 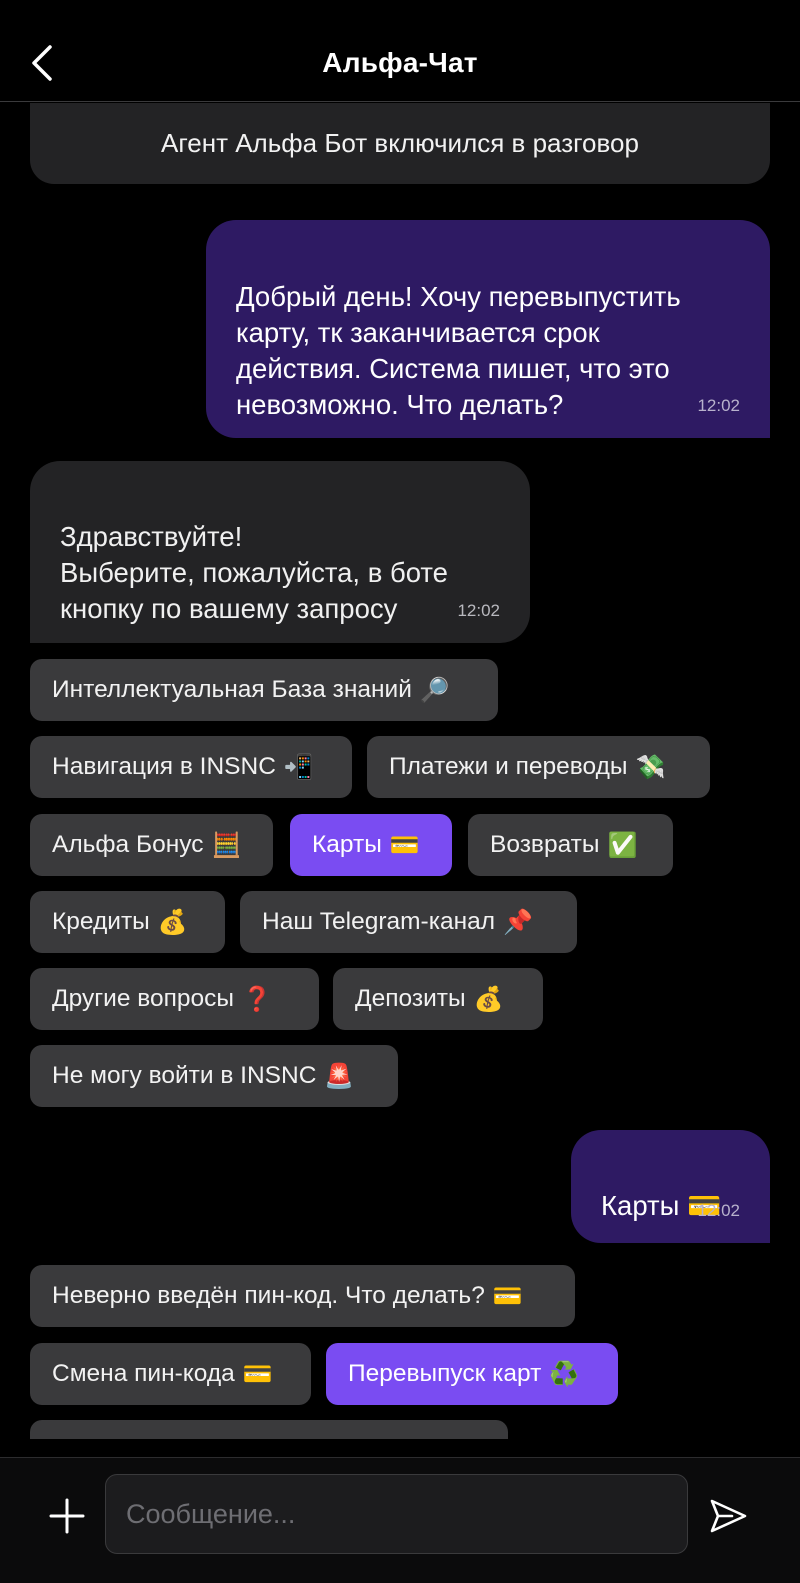 I want to click on quick-reply-returns: Возвраты ✅, so click(x=570, y=845).